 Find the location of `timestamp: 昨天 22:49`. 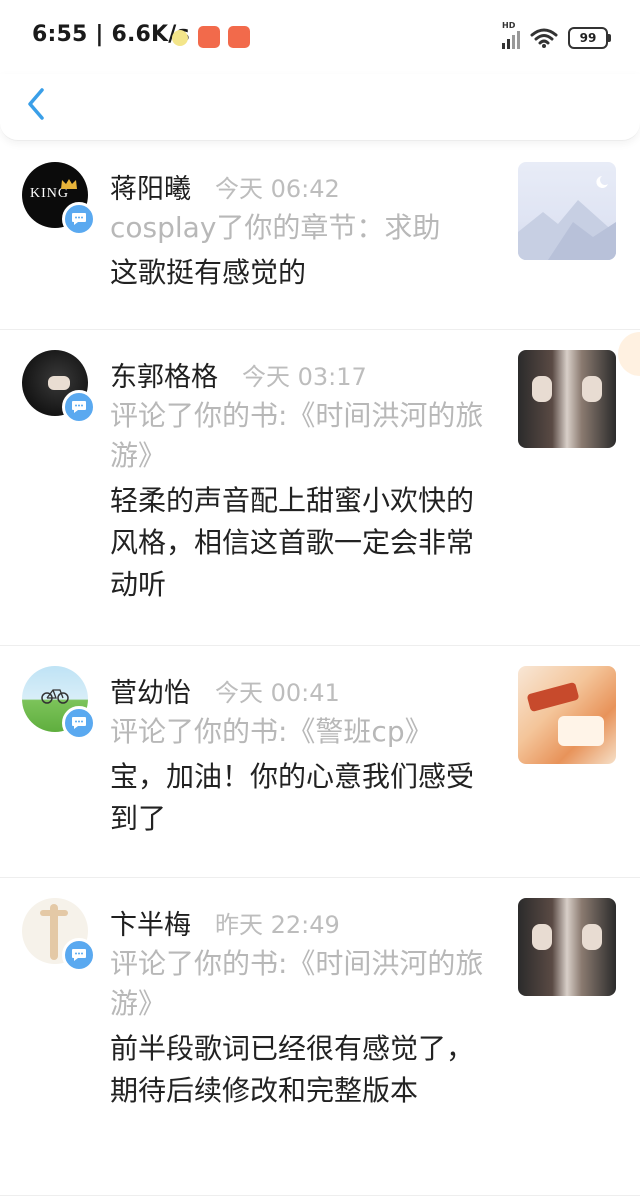

timestamp: 昨天 22:49 is located at coordinates (277, 924).